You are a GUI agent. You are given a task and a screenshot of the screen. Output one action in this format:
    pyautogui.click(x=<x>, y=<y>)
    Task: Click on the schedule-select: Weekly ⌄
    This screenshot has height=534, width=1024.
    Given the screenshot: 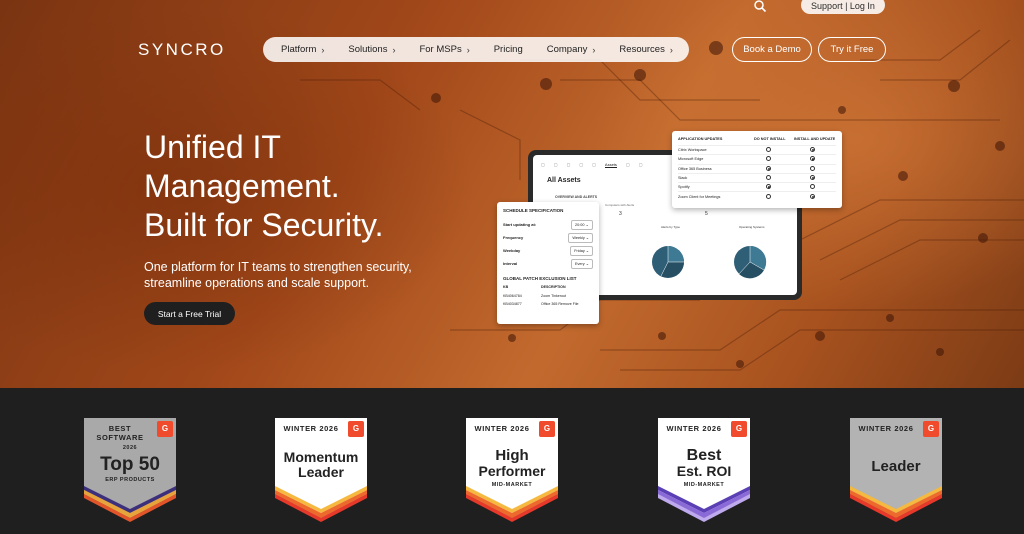 What is the action you would take?
    pyautogui.click(x=580, y=237)
    